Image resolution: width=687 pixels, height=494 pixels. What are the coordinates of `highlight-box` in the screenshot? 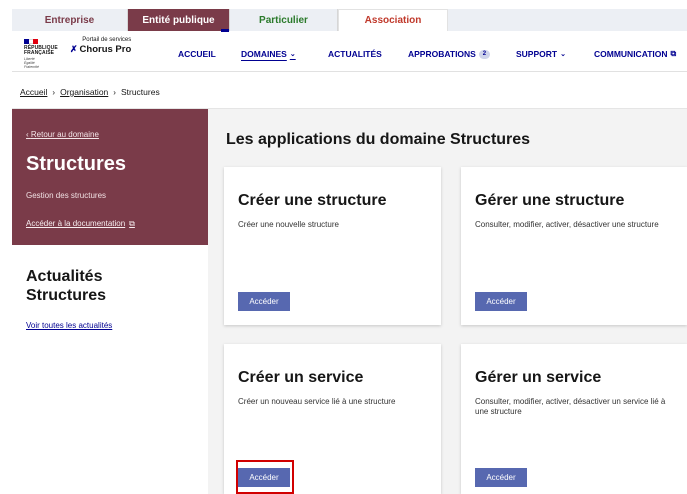 It's located at (265, 477).